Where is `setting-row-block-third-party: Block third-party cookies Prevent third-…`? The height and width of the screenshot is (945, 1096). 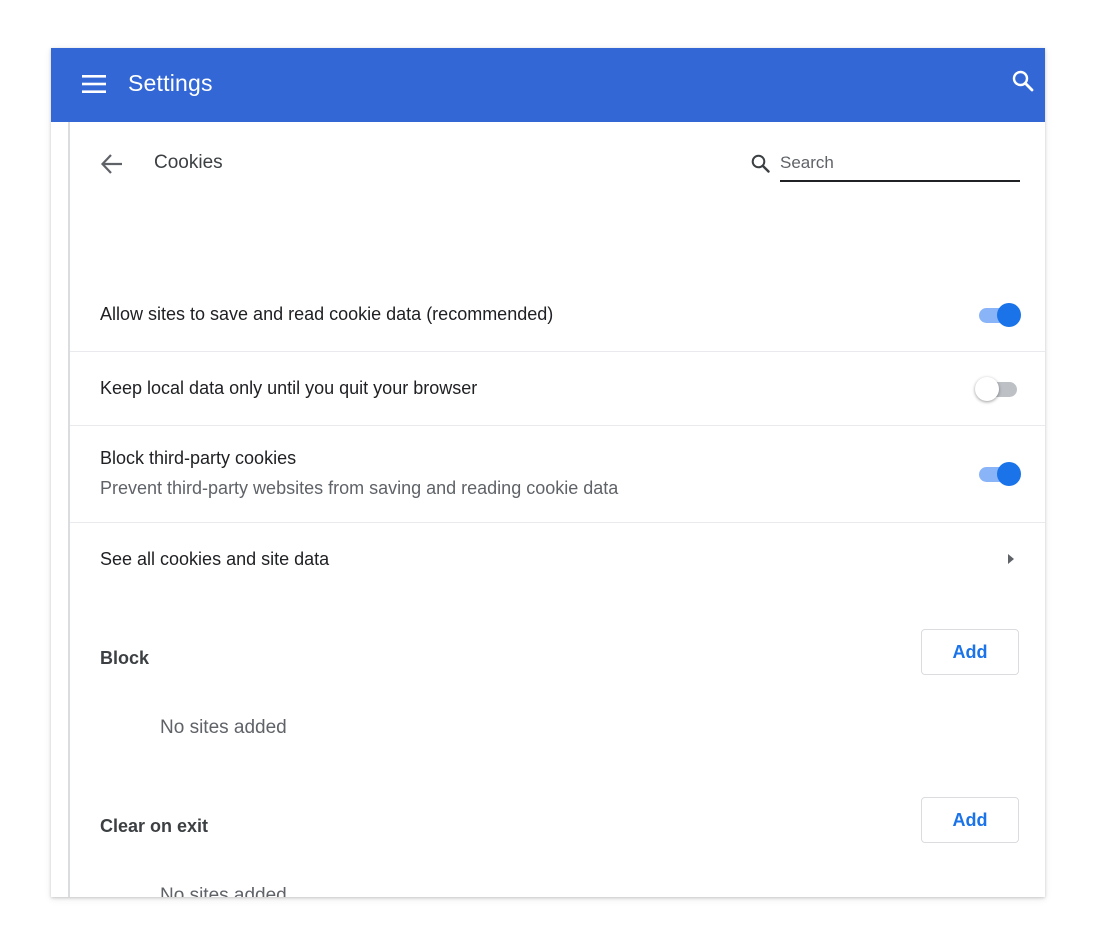
setting-row-block-third-party: Block third-party cookies Prevent third-… is located at coordinates (557, 474).